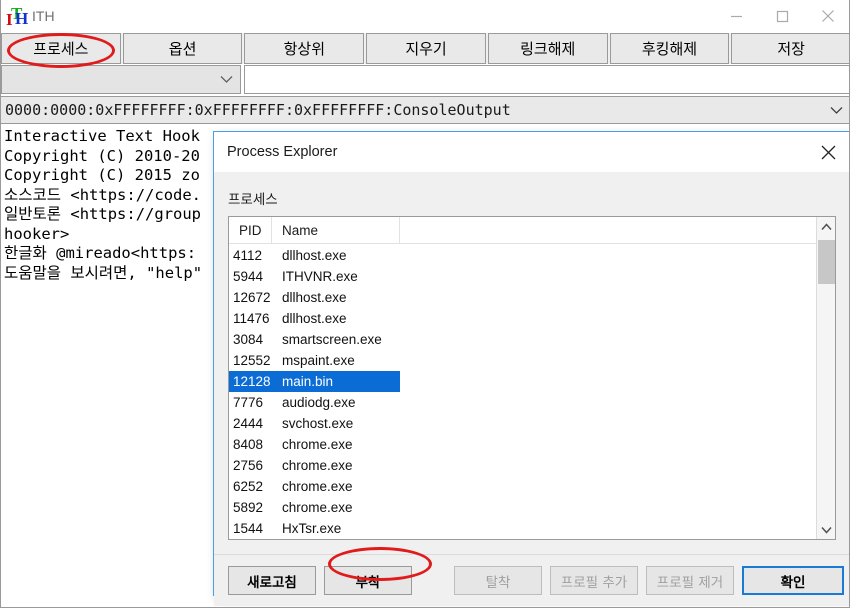 This screenshot has width=850, height=608. I want to click on title-bar: T I H ITH, so click(425, 16).